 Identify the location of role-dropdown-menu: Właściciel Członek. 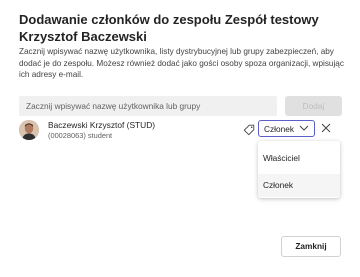
(299, 169).